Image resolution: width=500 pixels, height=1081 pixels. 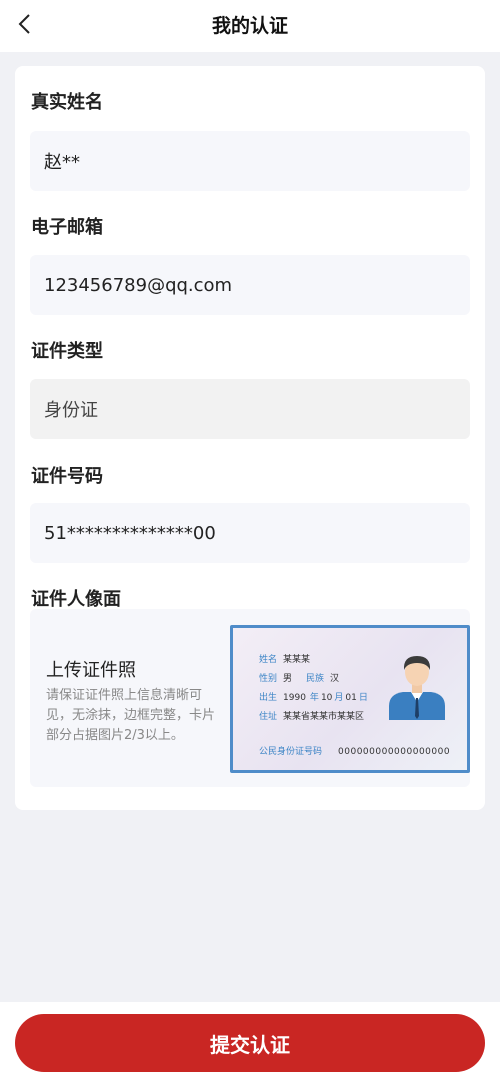 I want to click on bottom-action-bar: 提交认证, so click(x=250, y=1041).